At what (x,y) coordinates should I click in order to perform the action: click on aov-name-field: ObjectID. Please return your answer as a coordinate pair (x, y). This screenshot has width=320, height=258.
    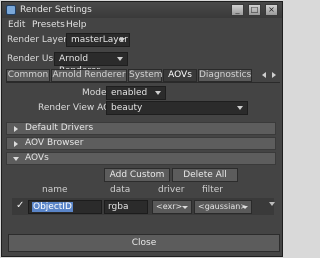
    Looking at the image, I should click on (65, 207).